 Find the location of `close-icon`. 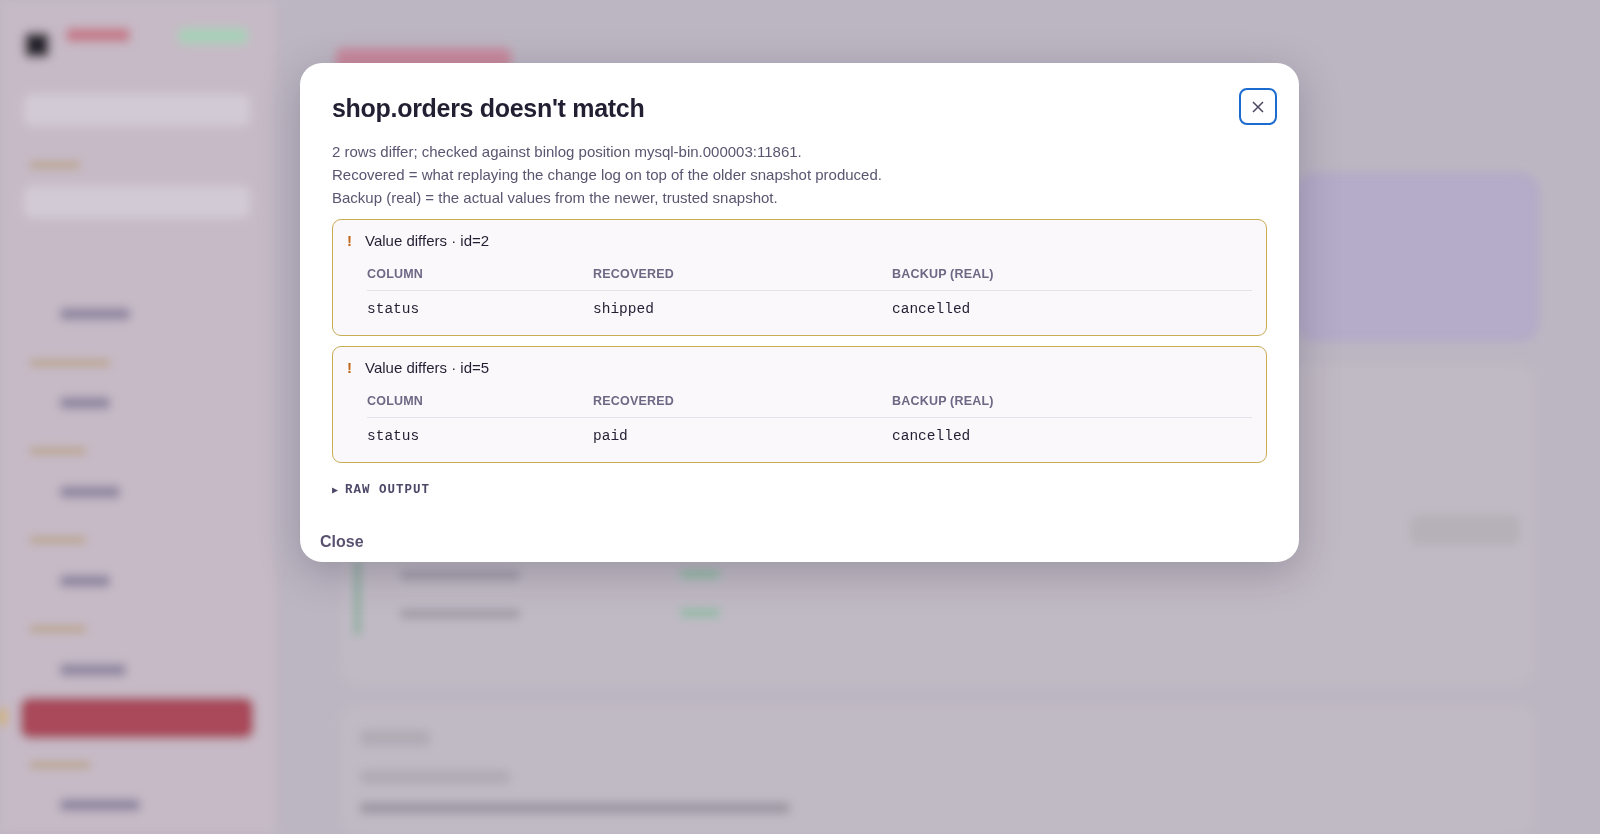

close-icon is located at coordinates (1258, 106).